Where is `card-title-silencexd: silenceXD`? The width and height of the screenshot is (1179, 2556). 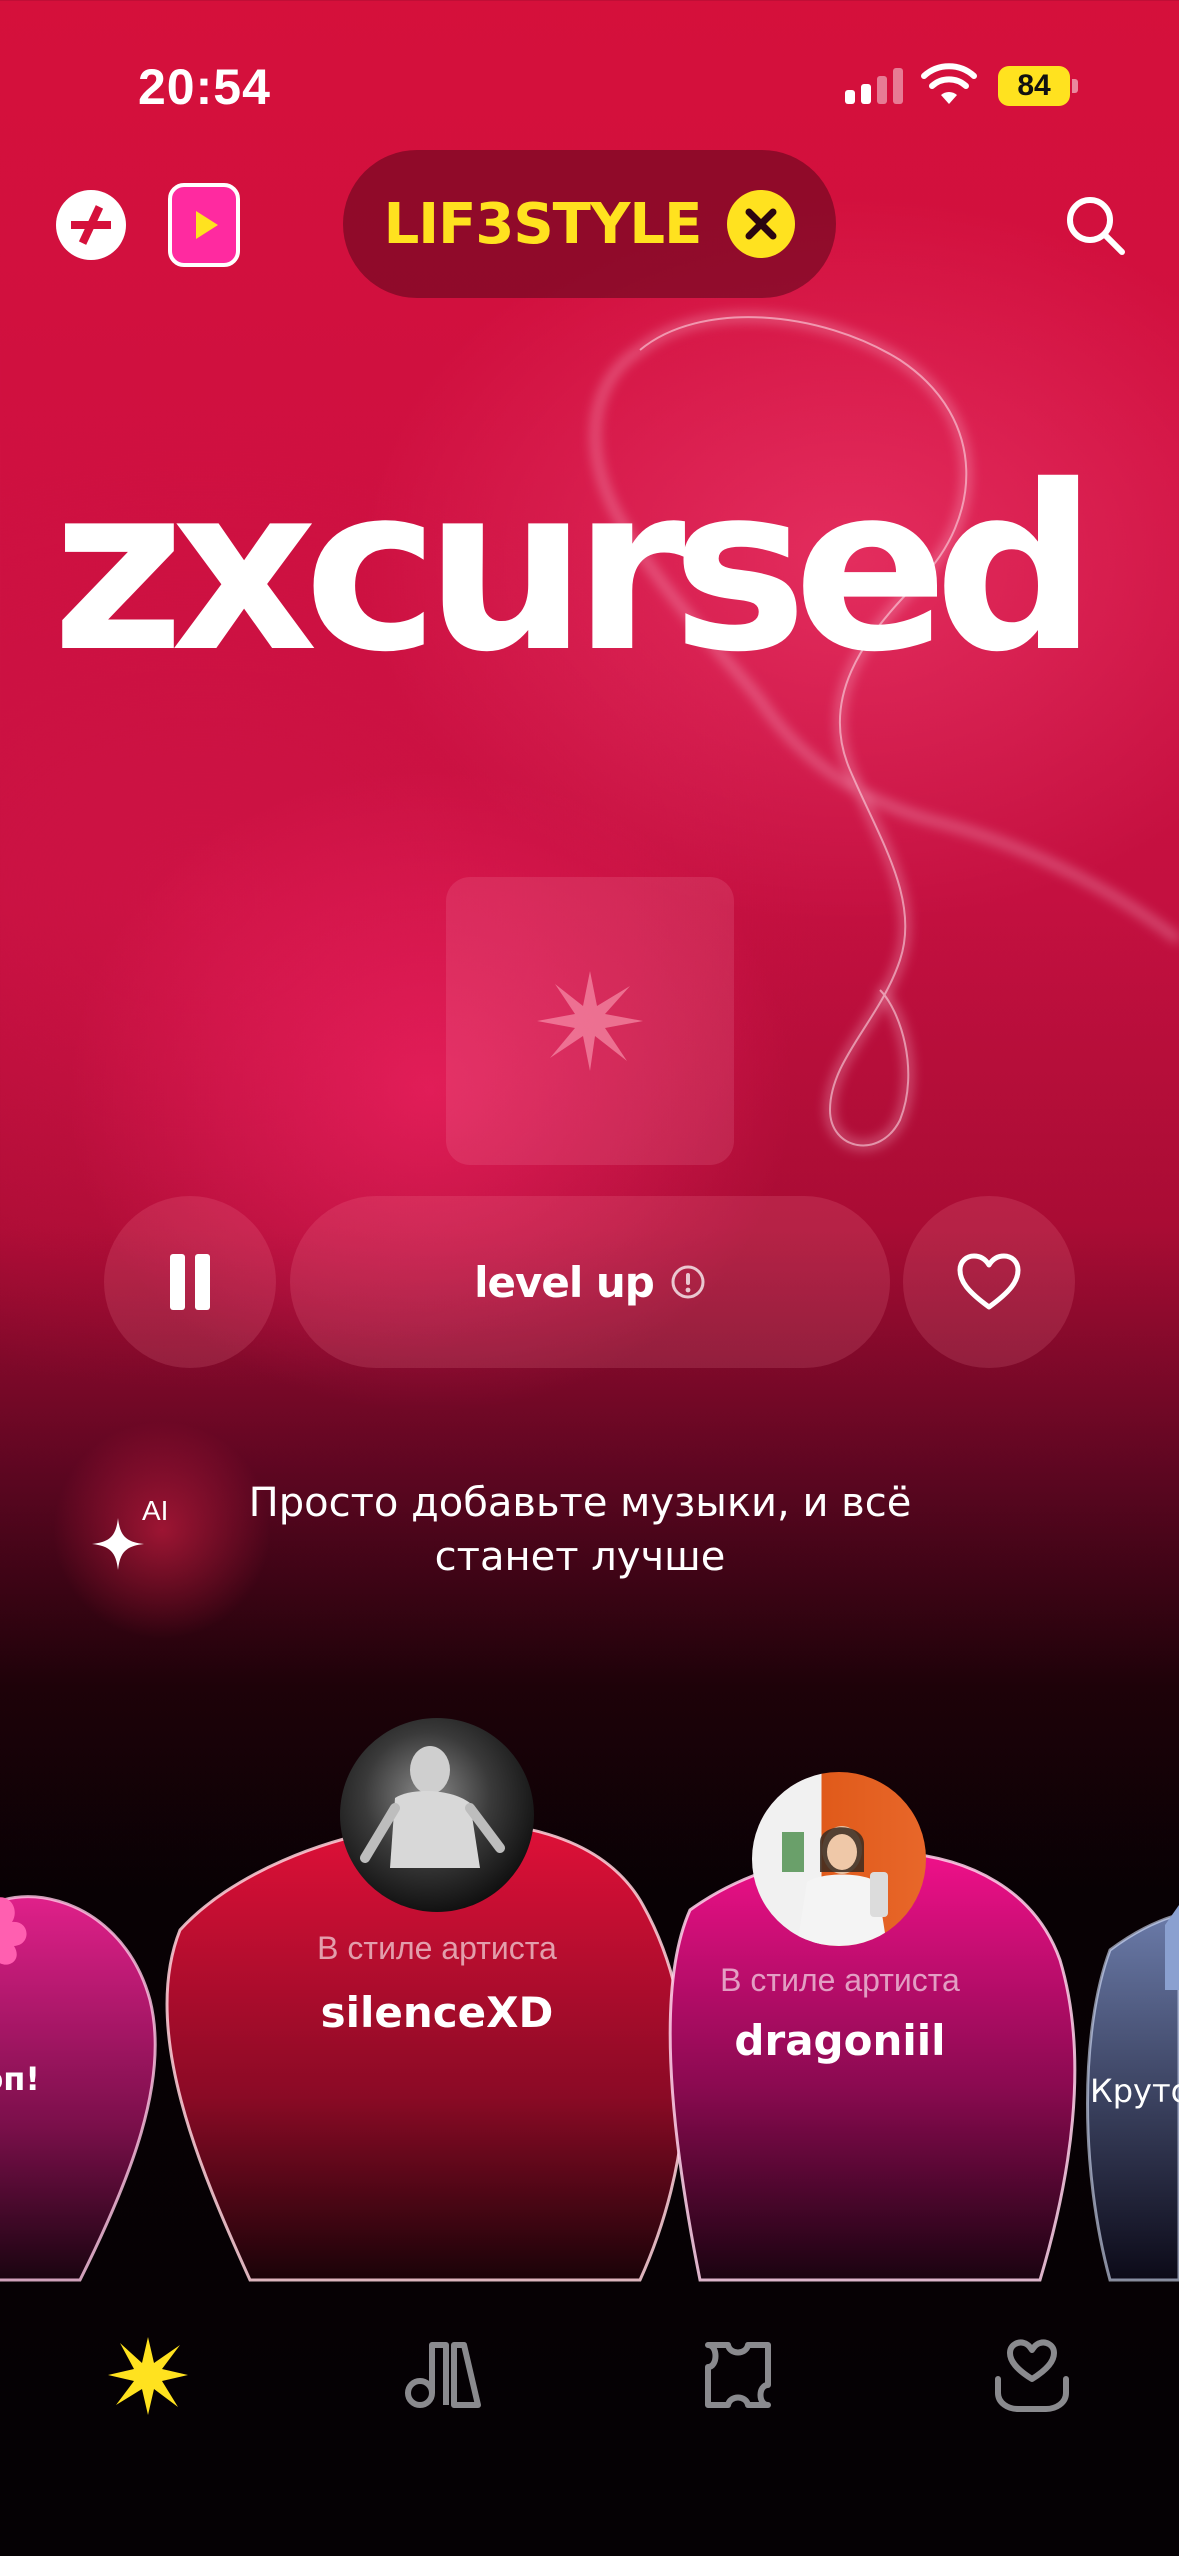
card-title-silencexd: silenceXD is located at coordinates (437, 2012).